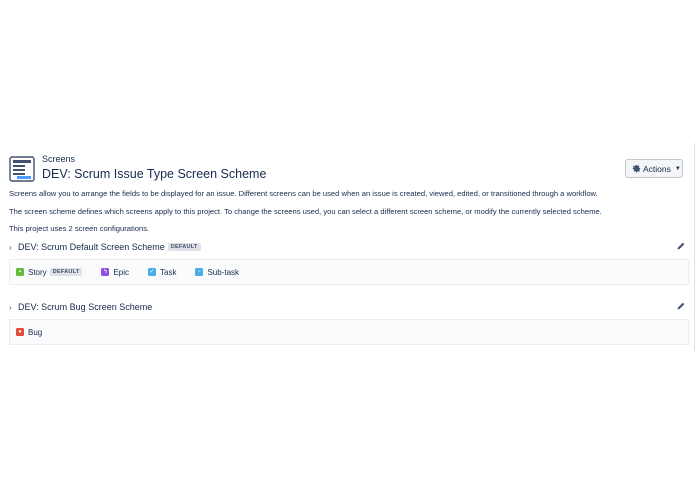 The image size is (695, 494). I want to click on task-icon: ✓, so click(152, 272).